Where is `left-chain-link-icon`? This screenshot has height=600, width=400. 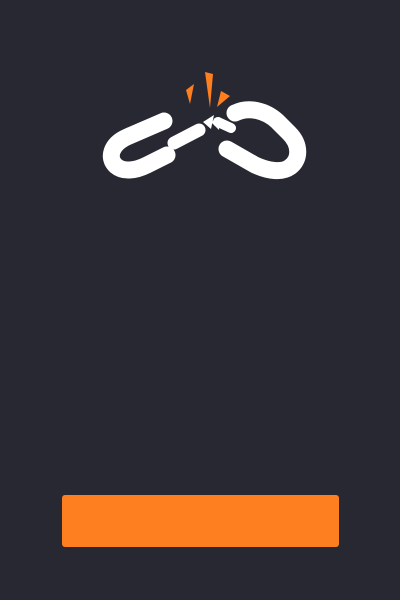 left-chain-link-icon is located at coordinates (154, 145).